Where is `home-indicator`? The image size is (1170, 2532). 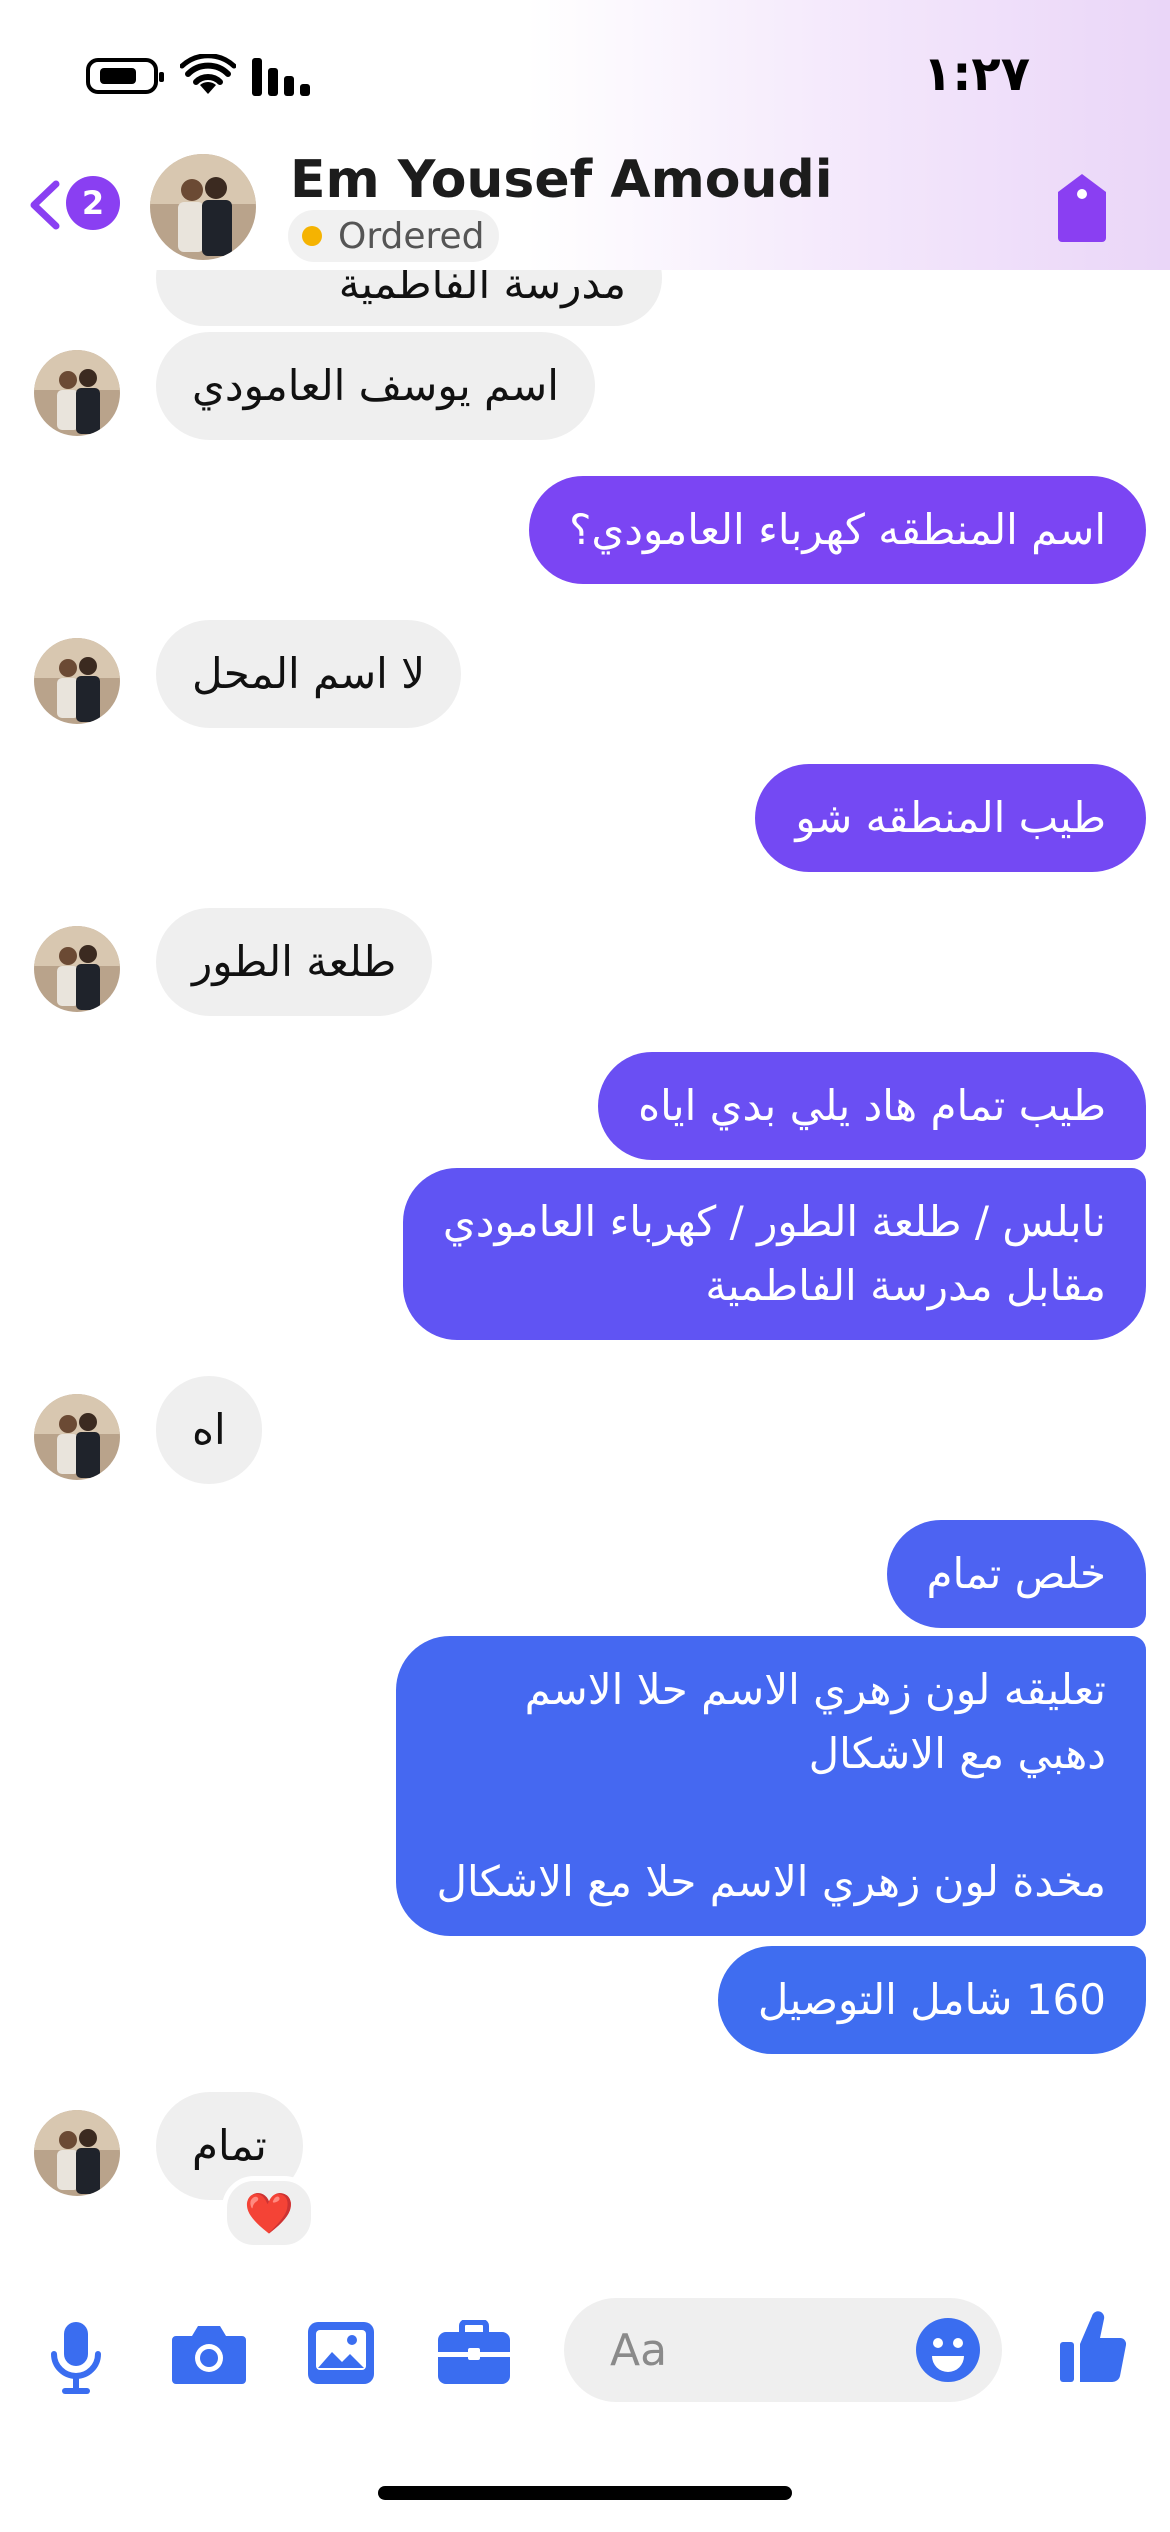 home-indicator is located at coordinates (585, 2493).